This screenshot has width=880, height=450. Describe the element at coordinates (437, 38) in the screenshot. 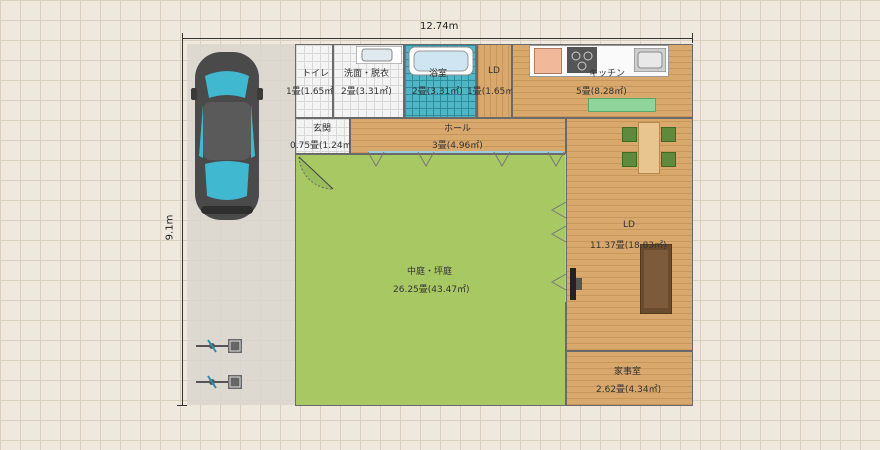

I see `width-dimension-line` at that location.